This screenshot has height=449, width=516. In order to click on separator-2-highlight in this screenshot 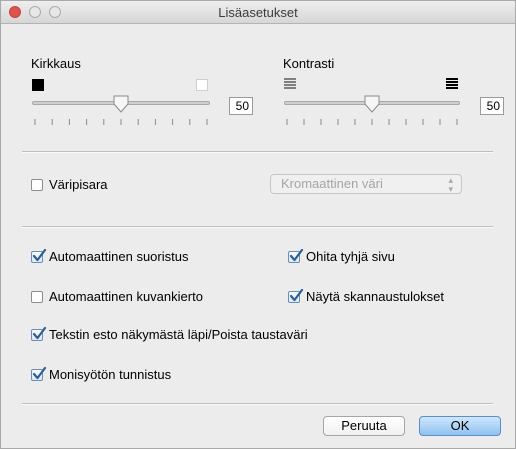, I will do `click(257, 227)`.